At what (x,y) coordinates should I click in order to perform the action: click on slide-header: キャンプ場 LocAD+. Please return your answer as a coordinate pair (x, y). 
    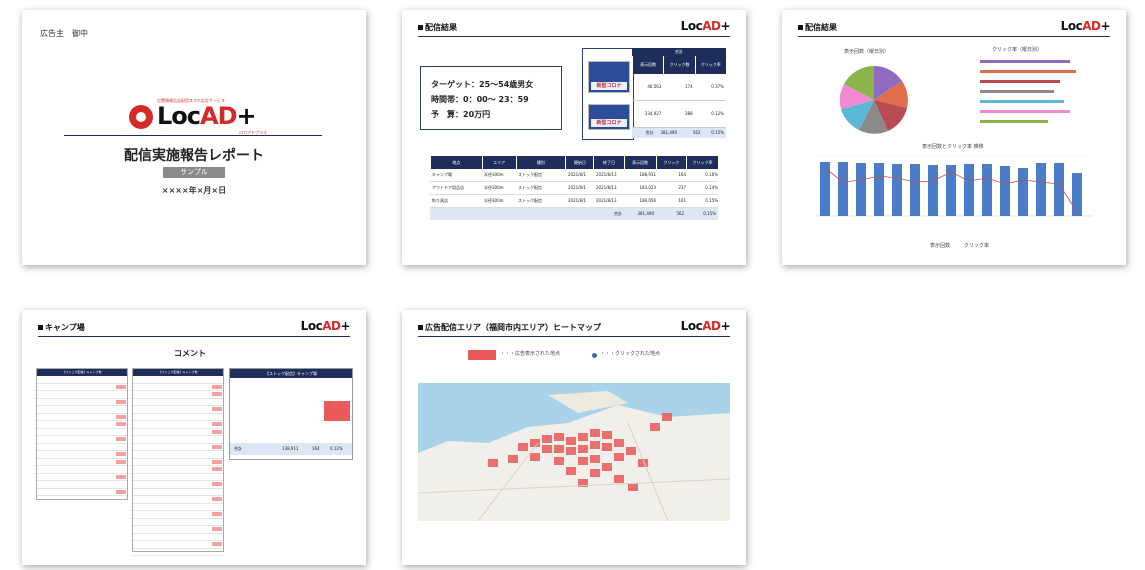
    Looking at the image, I should click on (194, 328).